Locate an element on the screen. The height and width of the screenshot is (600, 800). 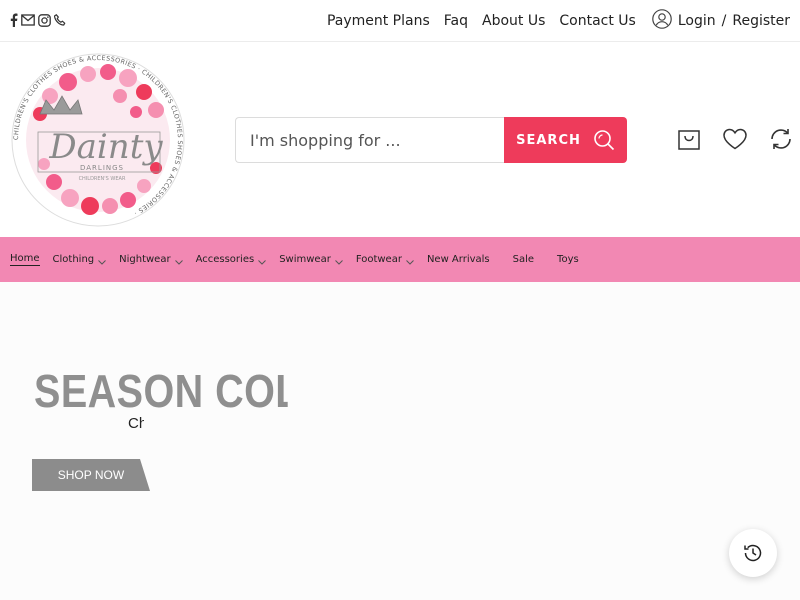
nav-item-toys: Toys is located at coordinates (568, 259).